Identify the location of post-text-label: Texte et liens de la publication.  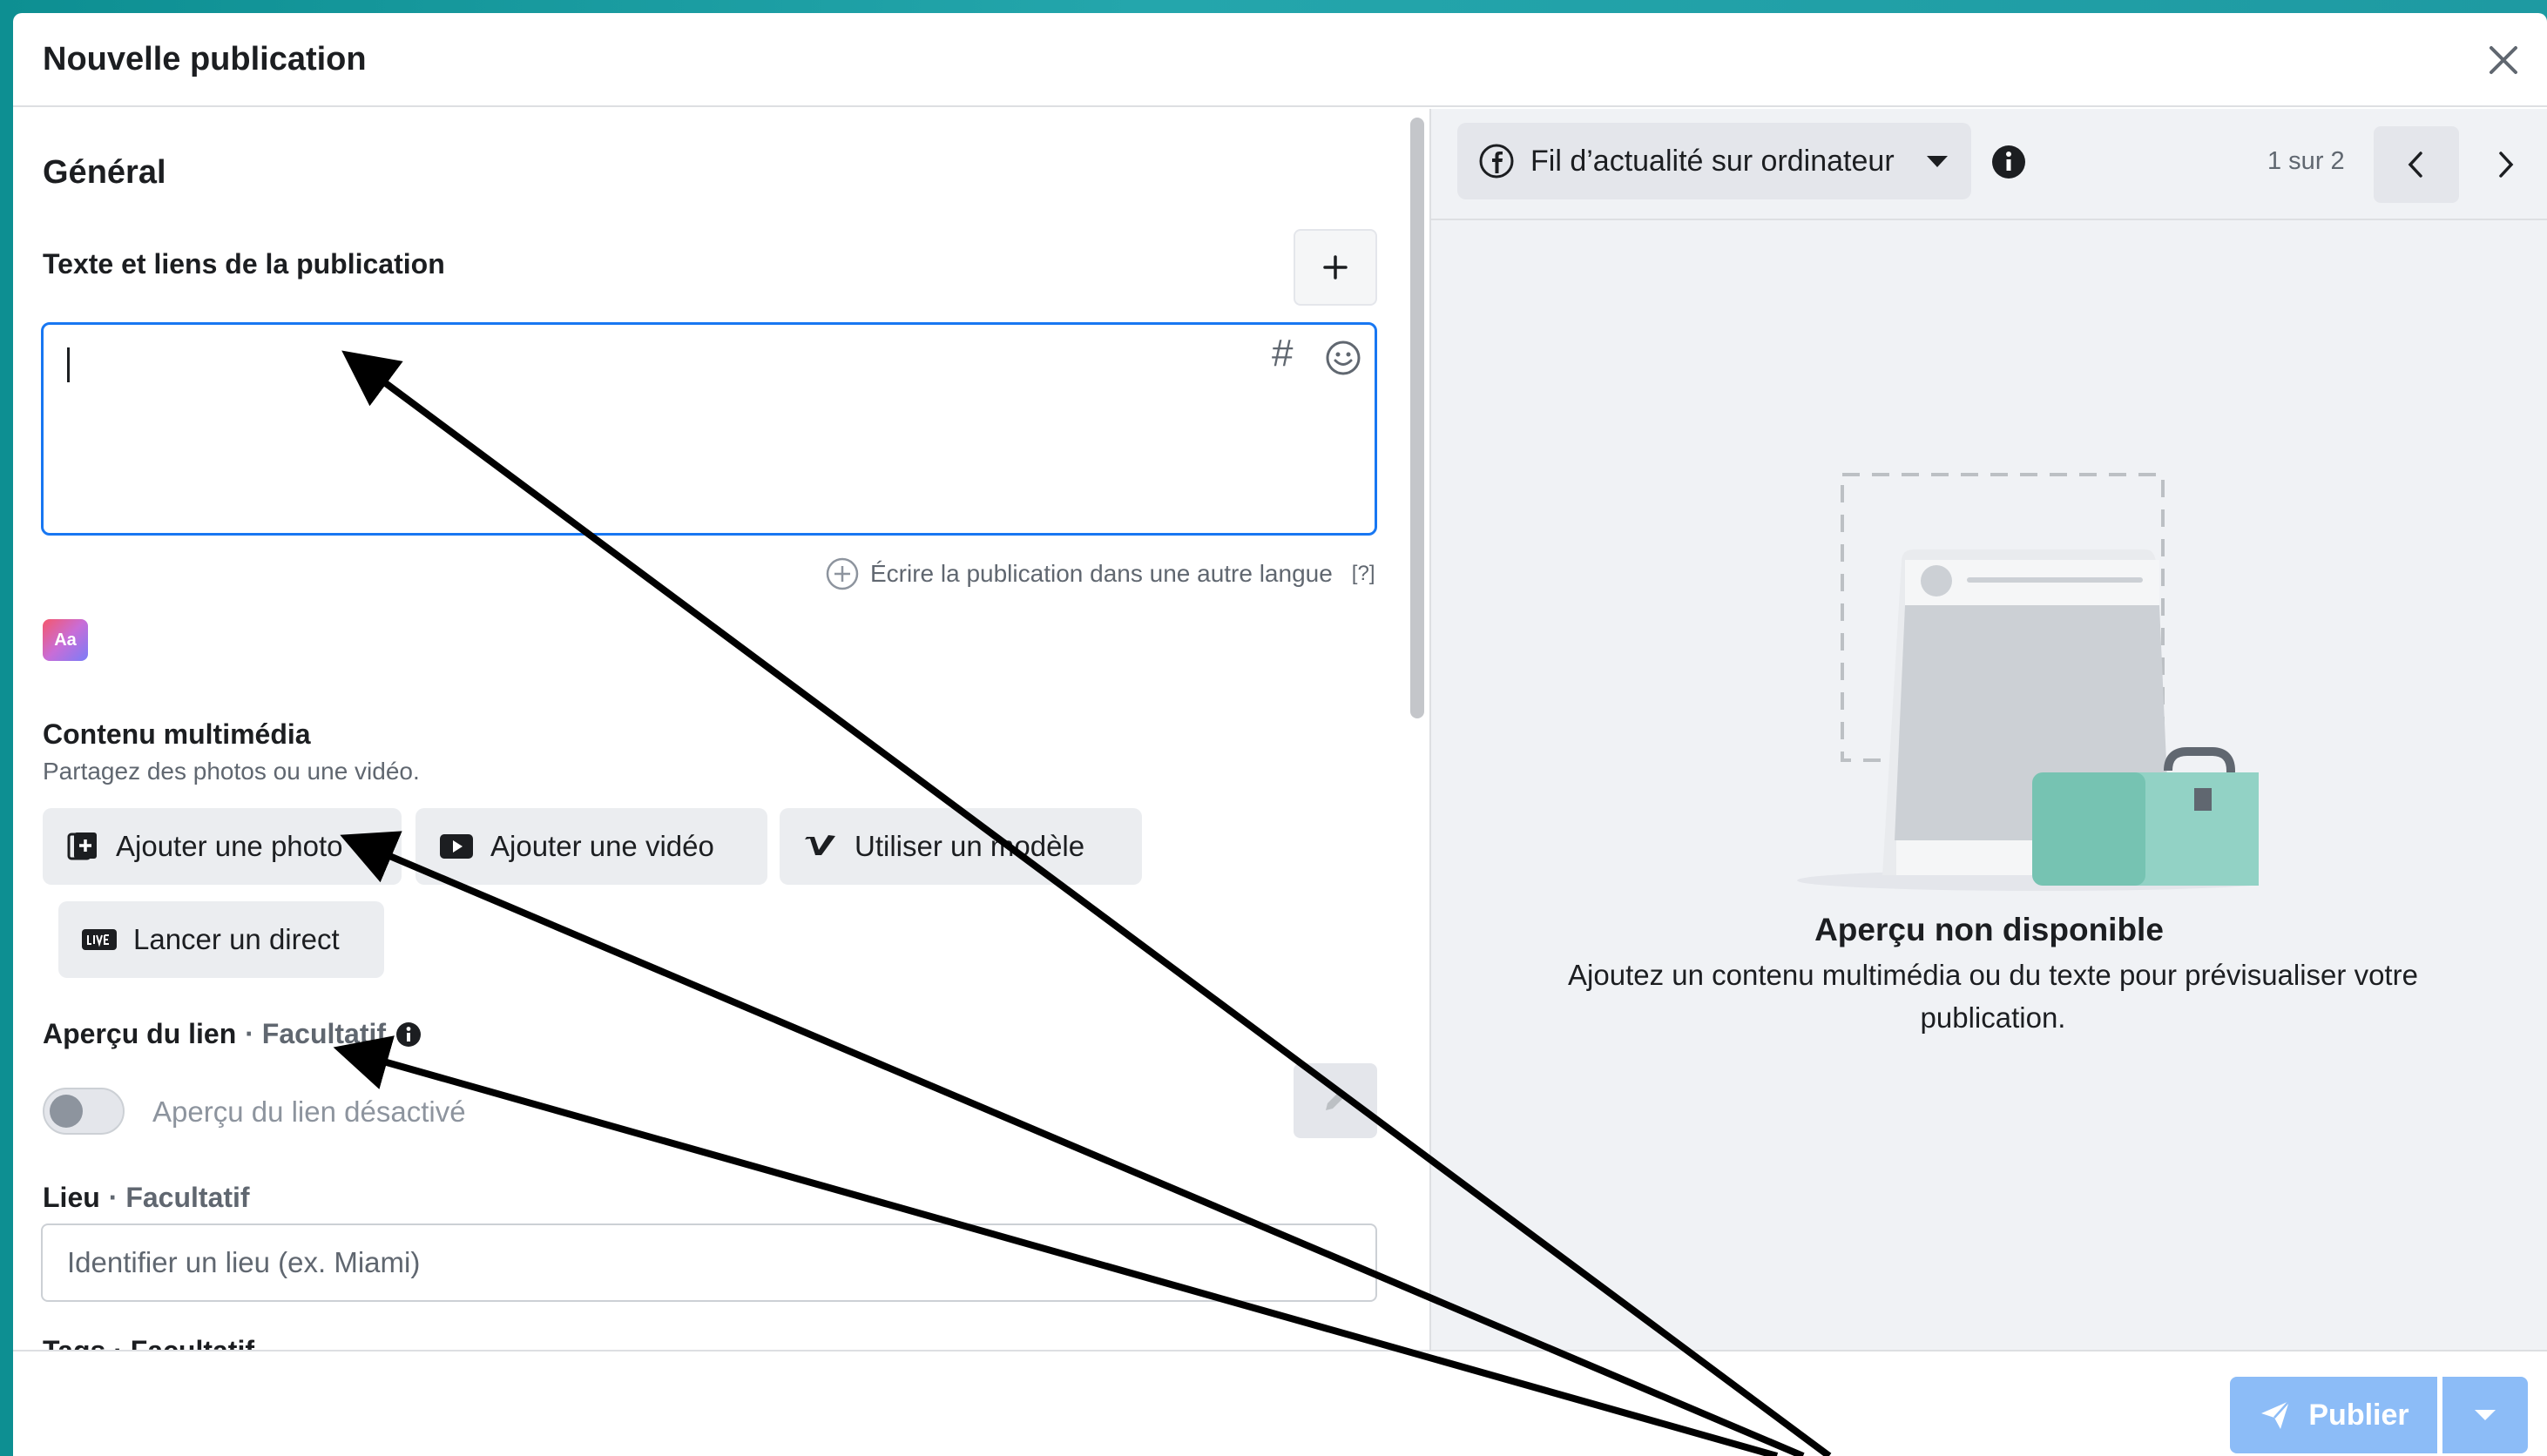
(244, 264).